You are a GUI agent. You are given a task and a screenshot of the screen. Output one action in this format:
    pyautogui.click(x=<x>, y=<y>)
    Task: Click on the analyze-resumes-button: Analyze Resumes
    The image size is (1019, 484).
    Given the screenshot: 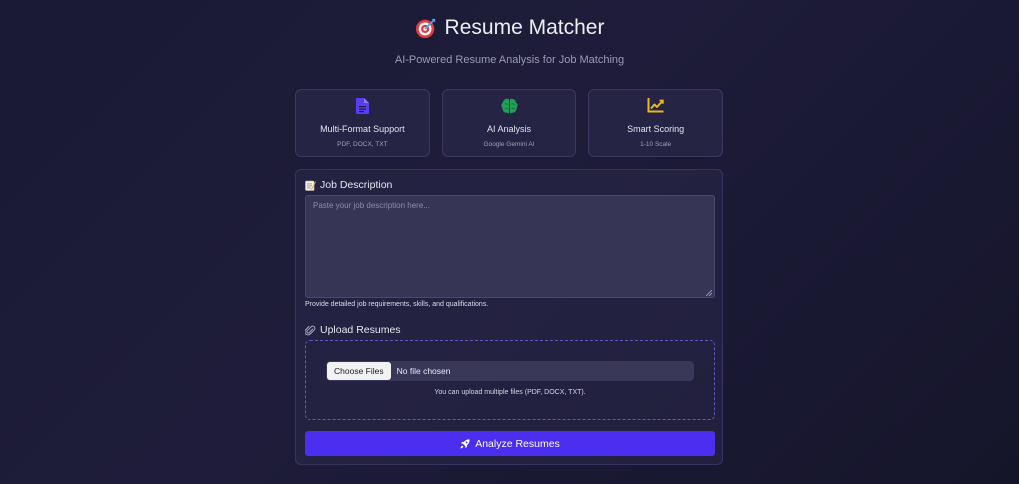 What is the action you would take?
    pyautogui.click(x=510, y=443)
    